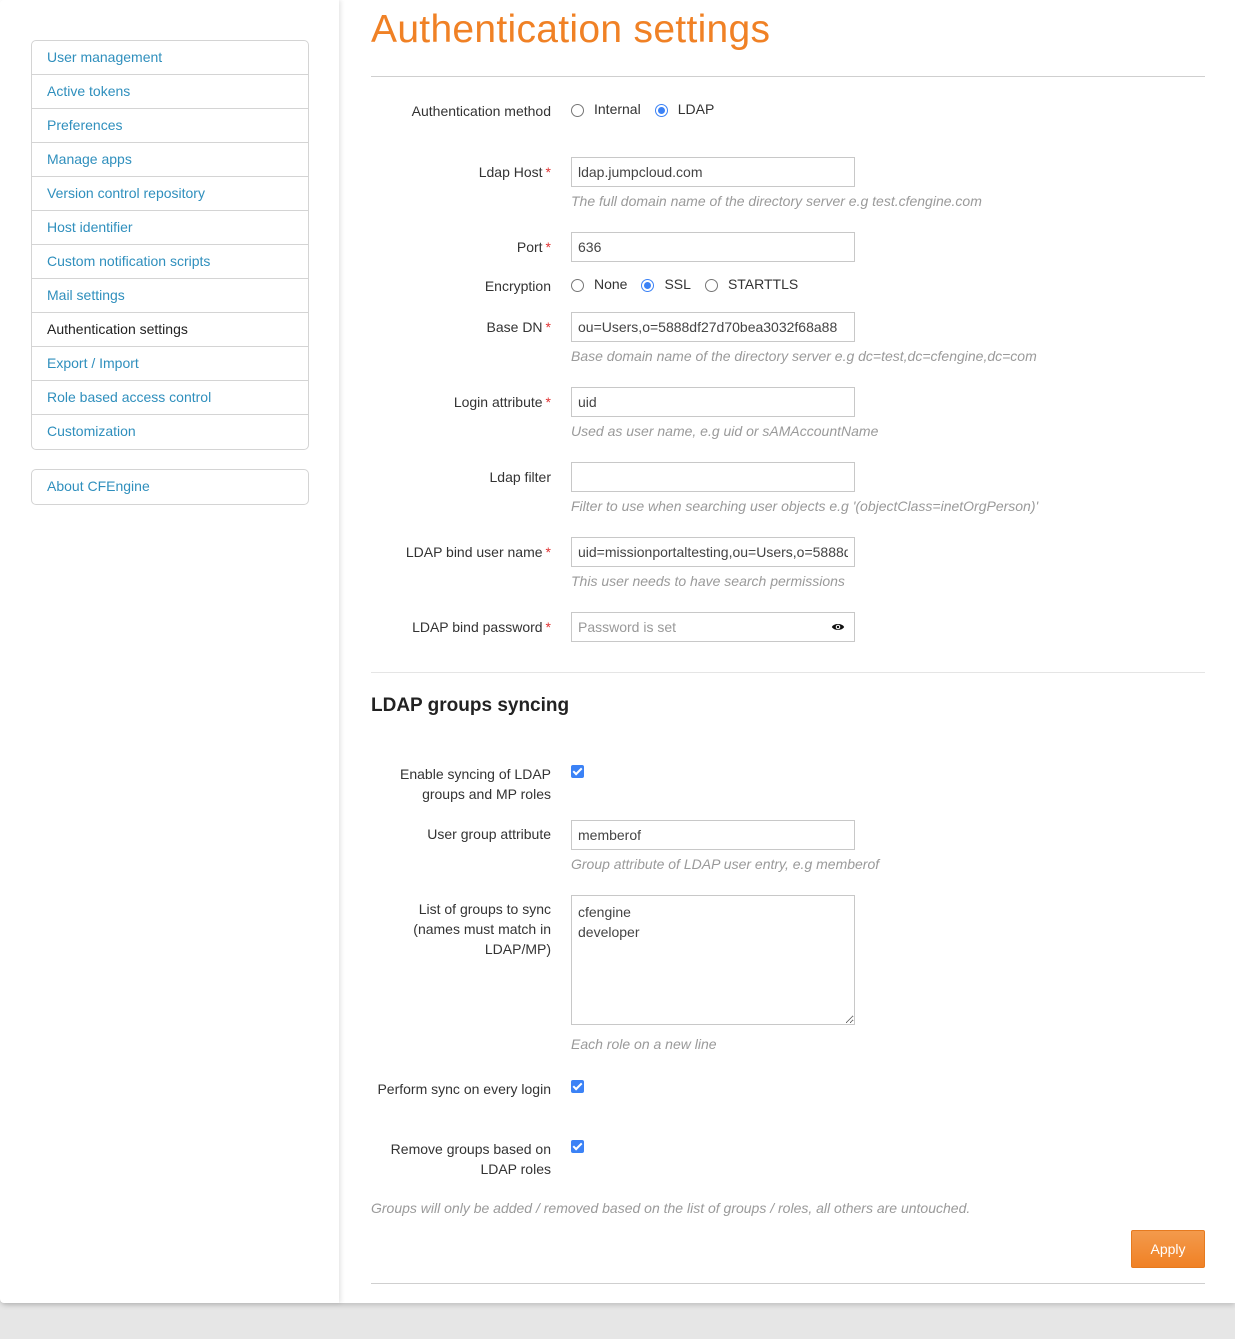  What do you see at coordinates (477, 627) in the screenshot?
I see `bind-password-label-text: LDAP bind password` at bounding box center [477, 627].